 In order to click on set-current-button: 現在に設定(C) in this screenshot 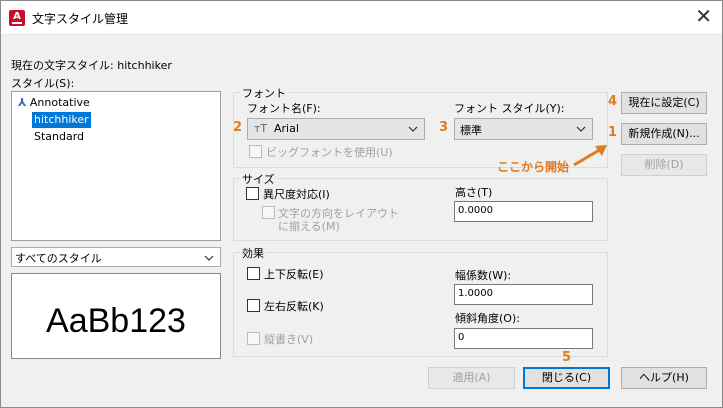, I will do `click(664, 103)`.